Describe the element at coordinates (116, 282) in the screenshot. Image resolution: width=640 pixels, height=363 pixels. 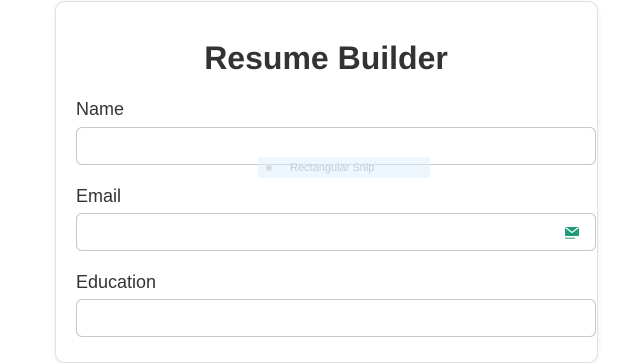
I see `education-label: Education` at that location.